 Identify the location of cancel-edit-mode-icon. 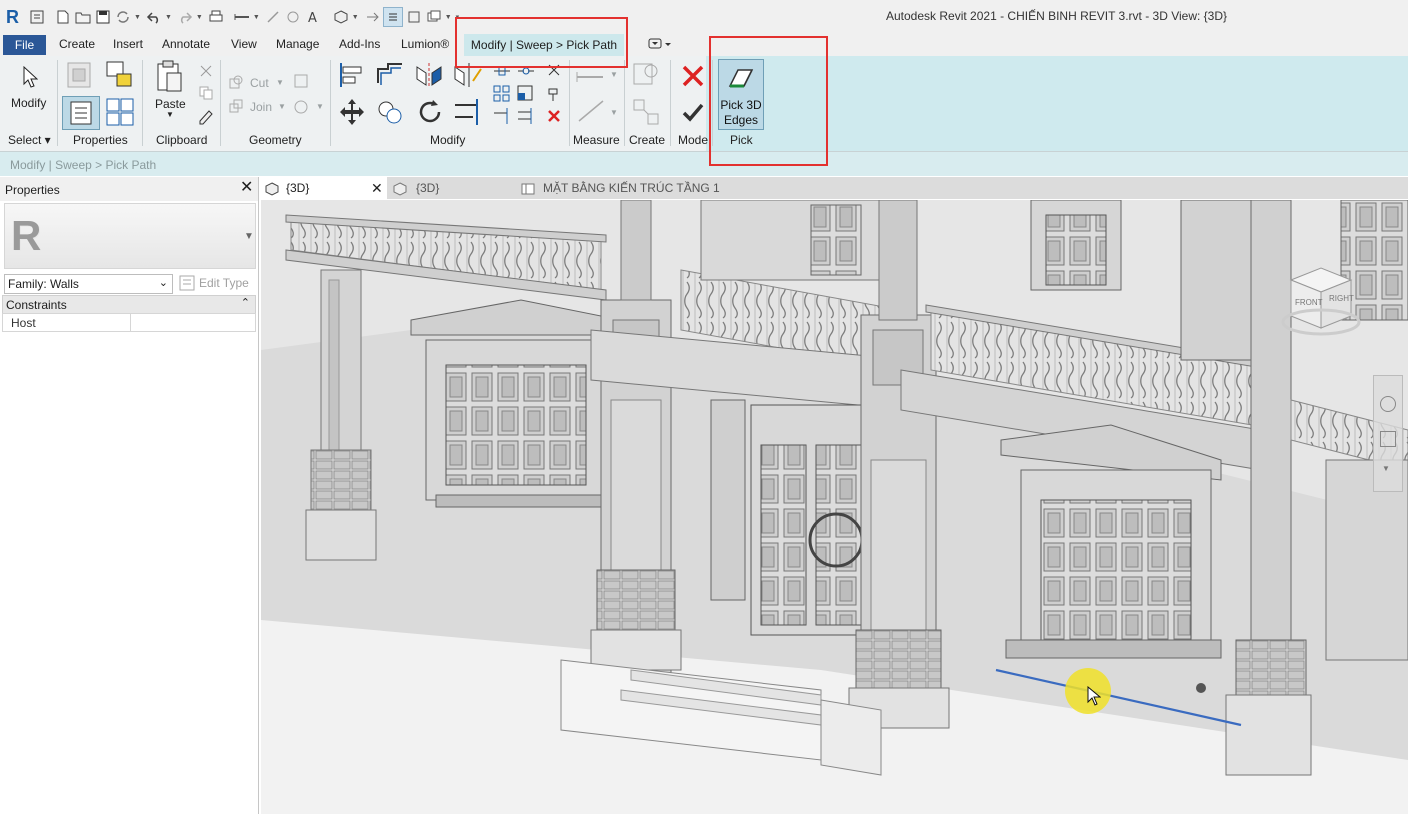
(693, 76).